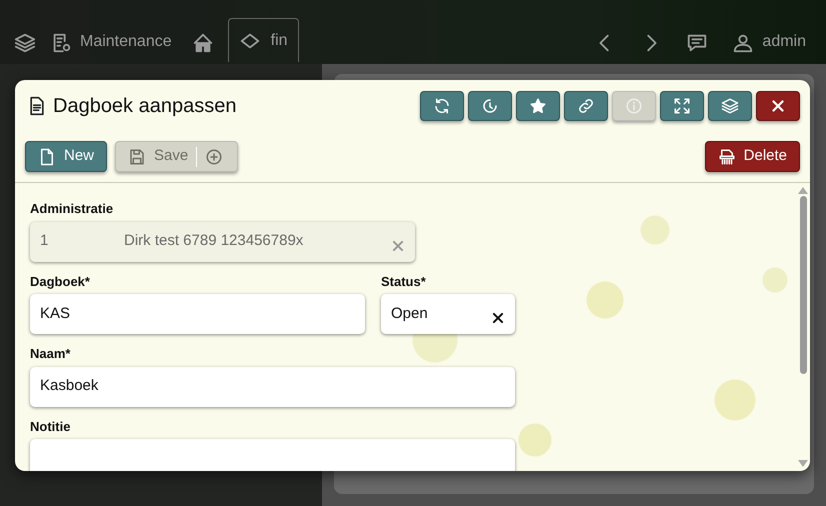 The image size is (826, 506). Describe the element at coordinates (448, 314) in the screenshot. I see `select-field: Open` at that location.